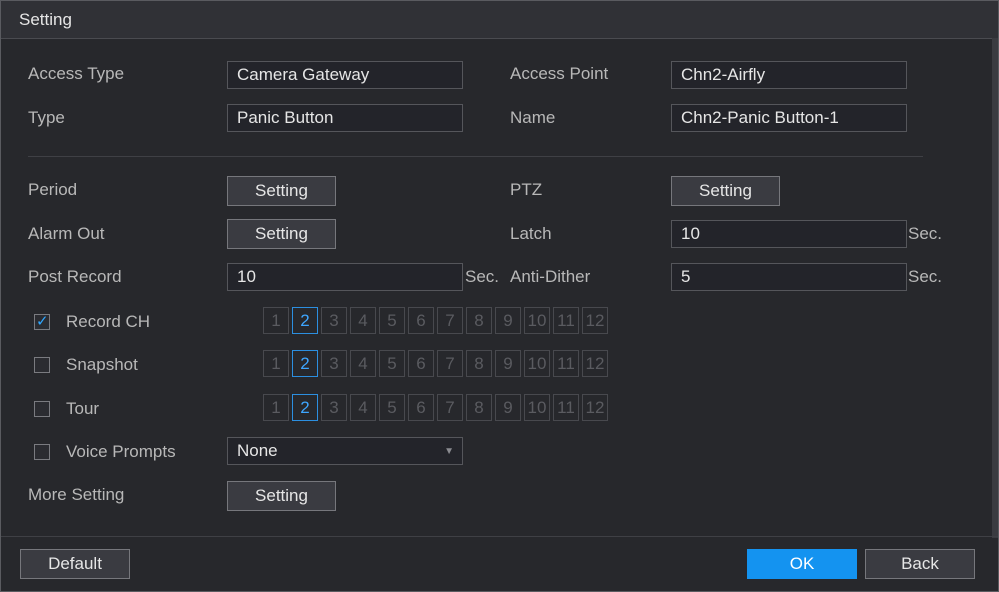 The image size is (999, 592). What do you see at coordinates (363, 320) in the screenshot?
I see `record-channel-4: 4` at bounding box center [363, 320].